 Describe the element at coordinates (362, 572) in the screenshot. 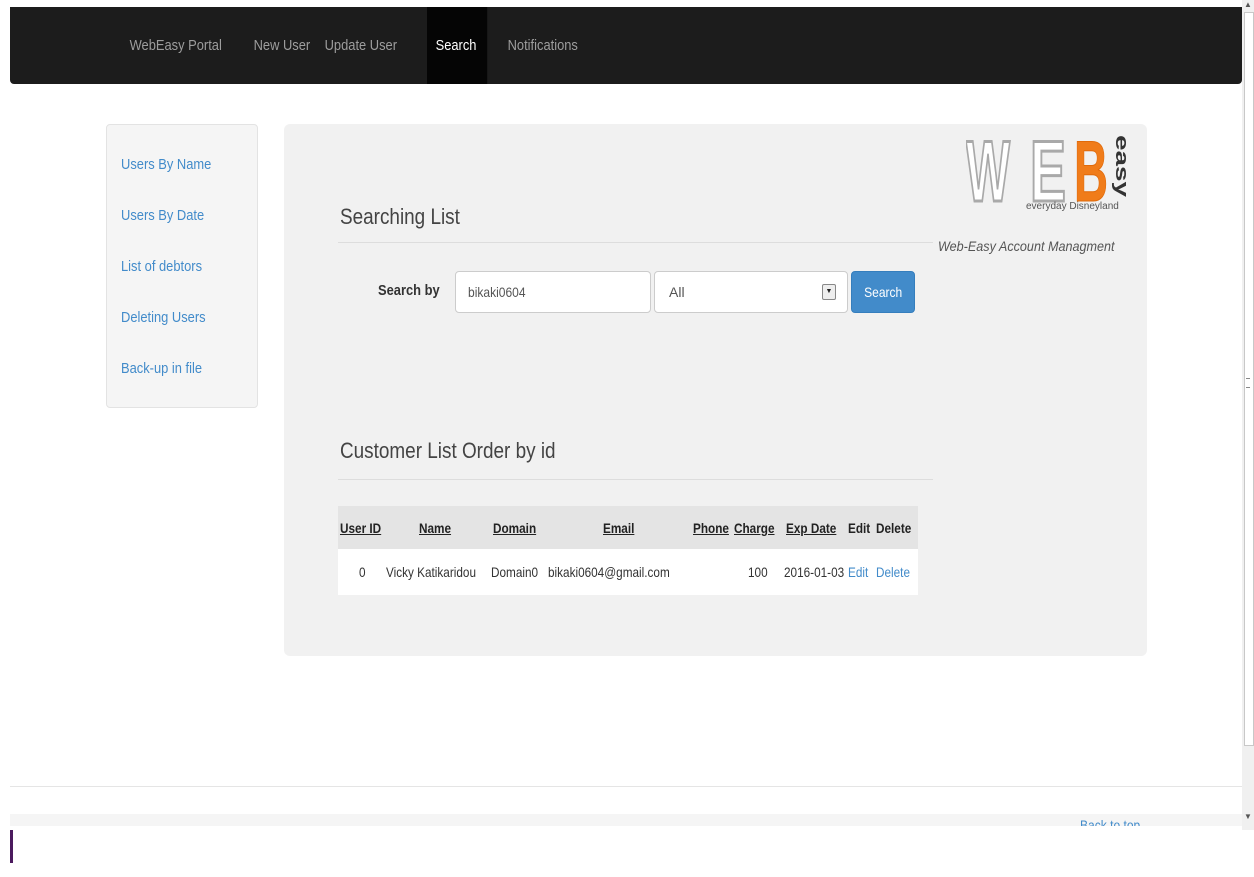

I see `cell-user-id: 0` at that location.